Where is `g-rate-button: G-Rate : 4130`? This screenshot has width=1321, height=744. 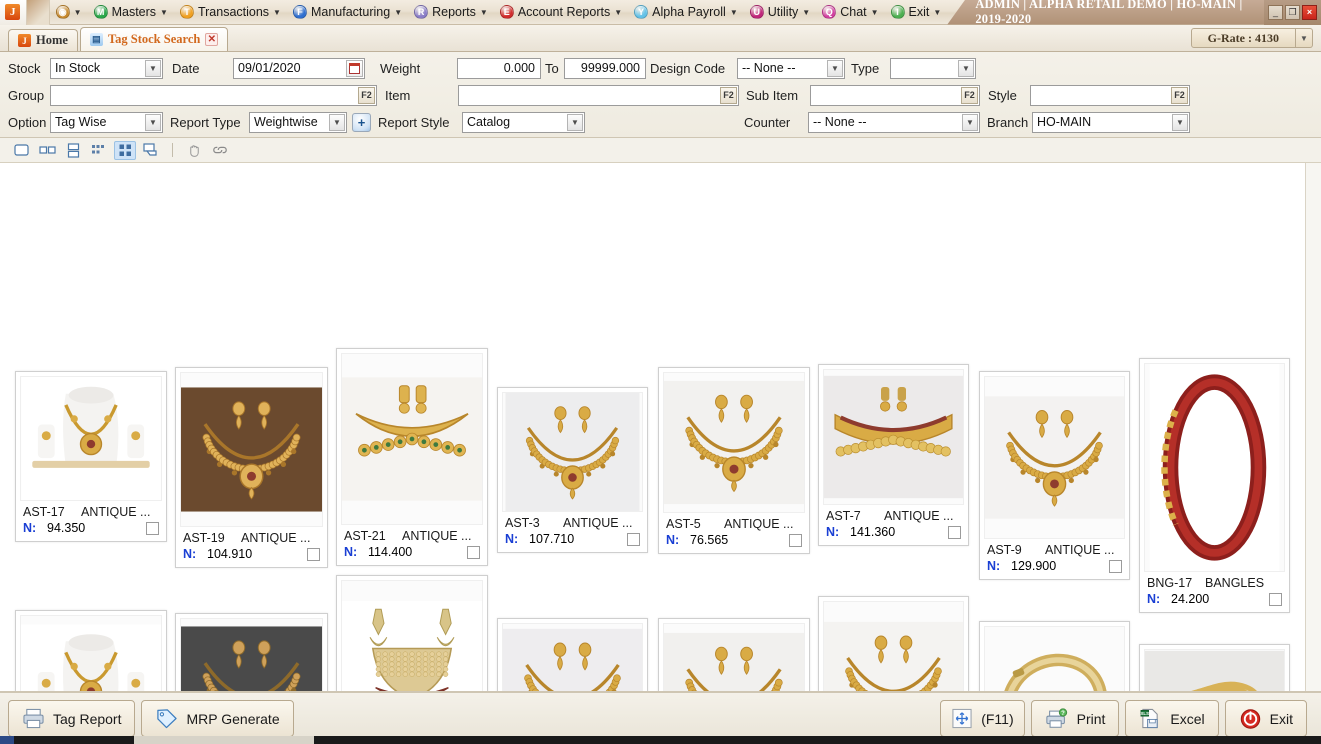
g-rate-button: G-Rate : 4130 is located at coordinates (1243, 38).